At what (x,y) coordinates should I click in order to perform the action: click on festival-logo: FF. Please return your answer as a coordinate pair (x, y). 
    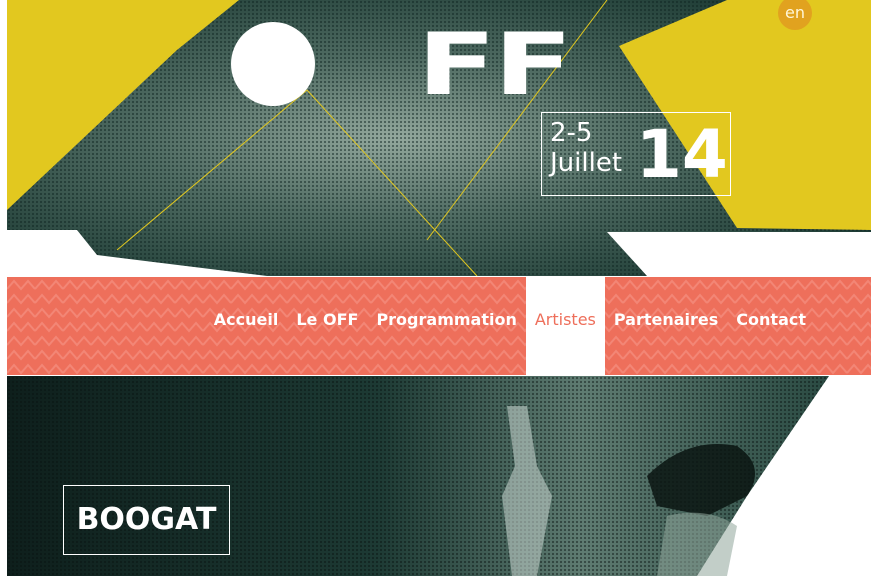
    Looking at the image, I should click on (495, 65).